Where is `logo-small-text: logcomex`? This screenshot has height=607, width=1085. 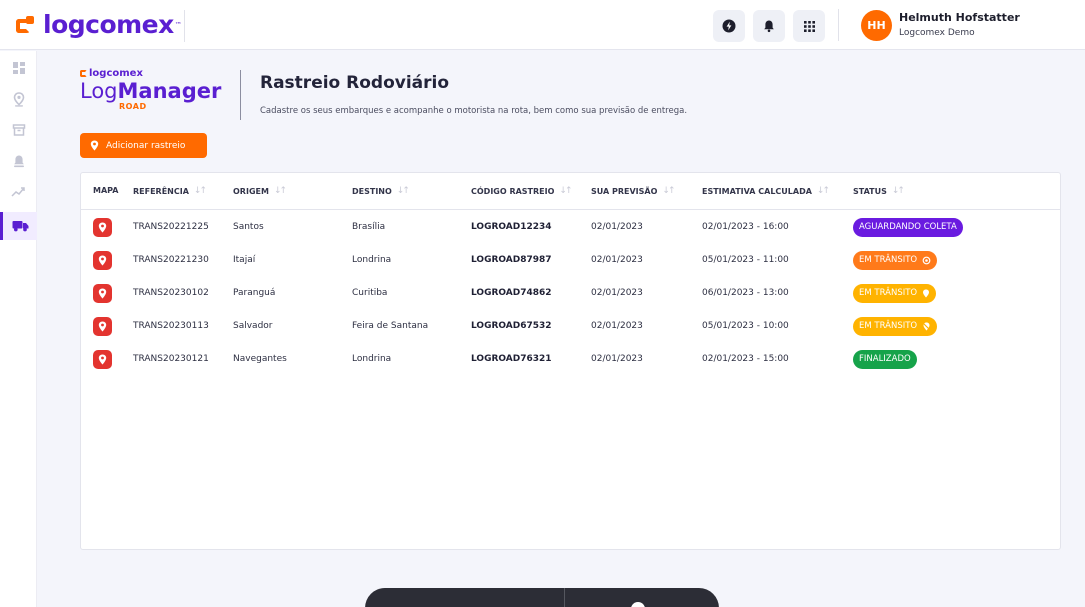
logo-small-text: logcomex is located at coordinates (116, 73).